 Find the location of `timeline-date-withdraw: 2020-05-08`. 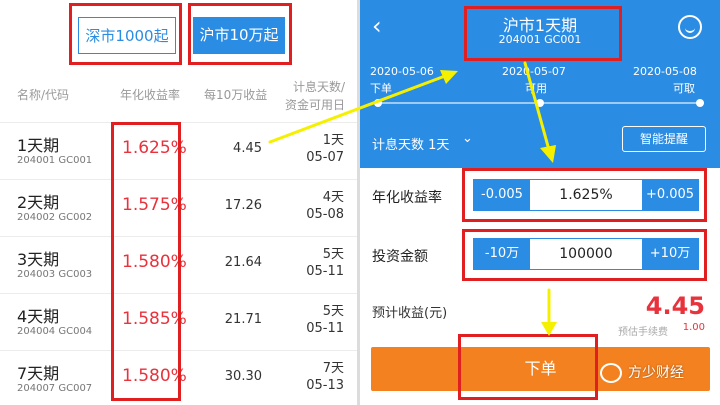

timeline-date-withdraw: 2020-05-08 is located at coordinates (665, 71).